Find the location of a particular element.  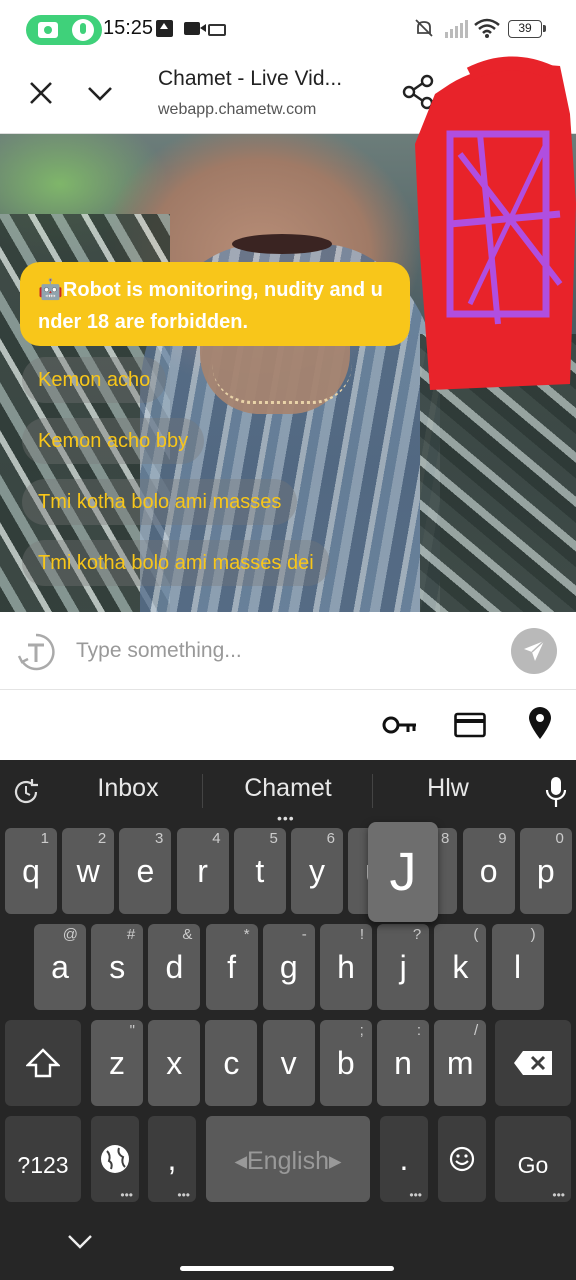

key-label: q is located at coordinates (31, 871).